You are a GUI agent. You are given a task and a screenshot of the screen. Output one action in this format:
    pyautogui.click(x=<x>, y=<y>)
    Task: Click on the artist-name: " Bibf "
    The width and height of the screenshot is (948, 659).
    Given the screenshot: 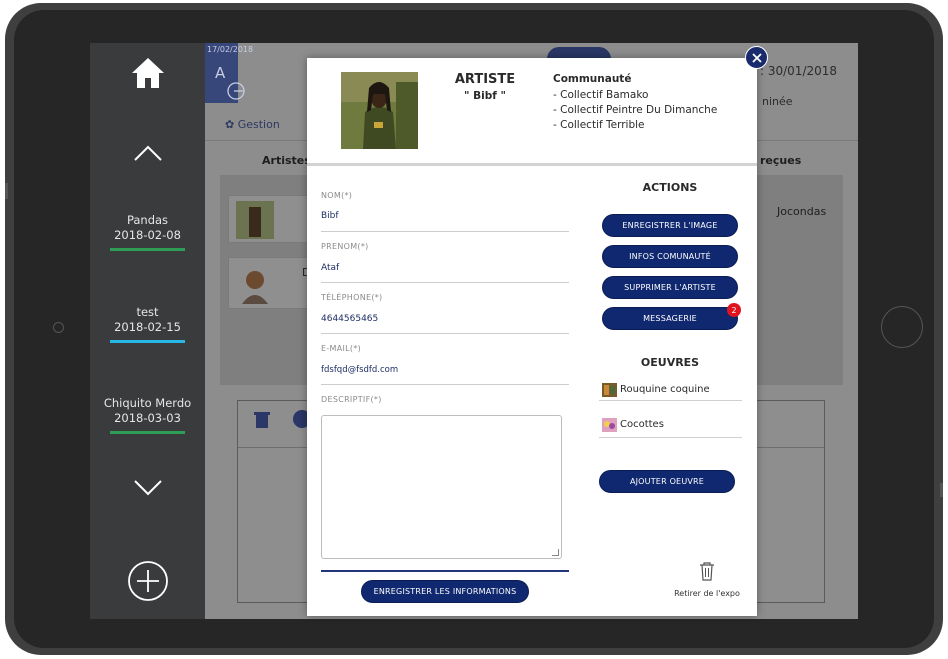 What is the action you would take?
    pyautogui.click(x=485, y=96)
    